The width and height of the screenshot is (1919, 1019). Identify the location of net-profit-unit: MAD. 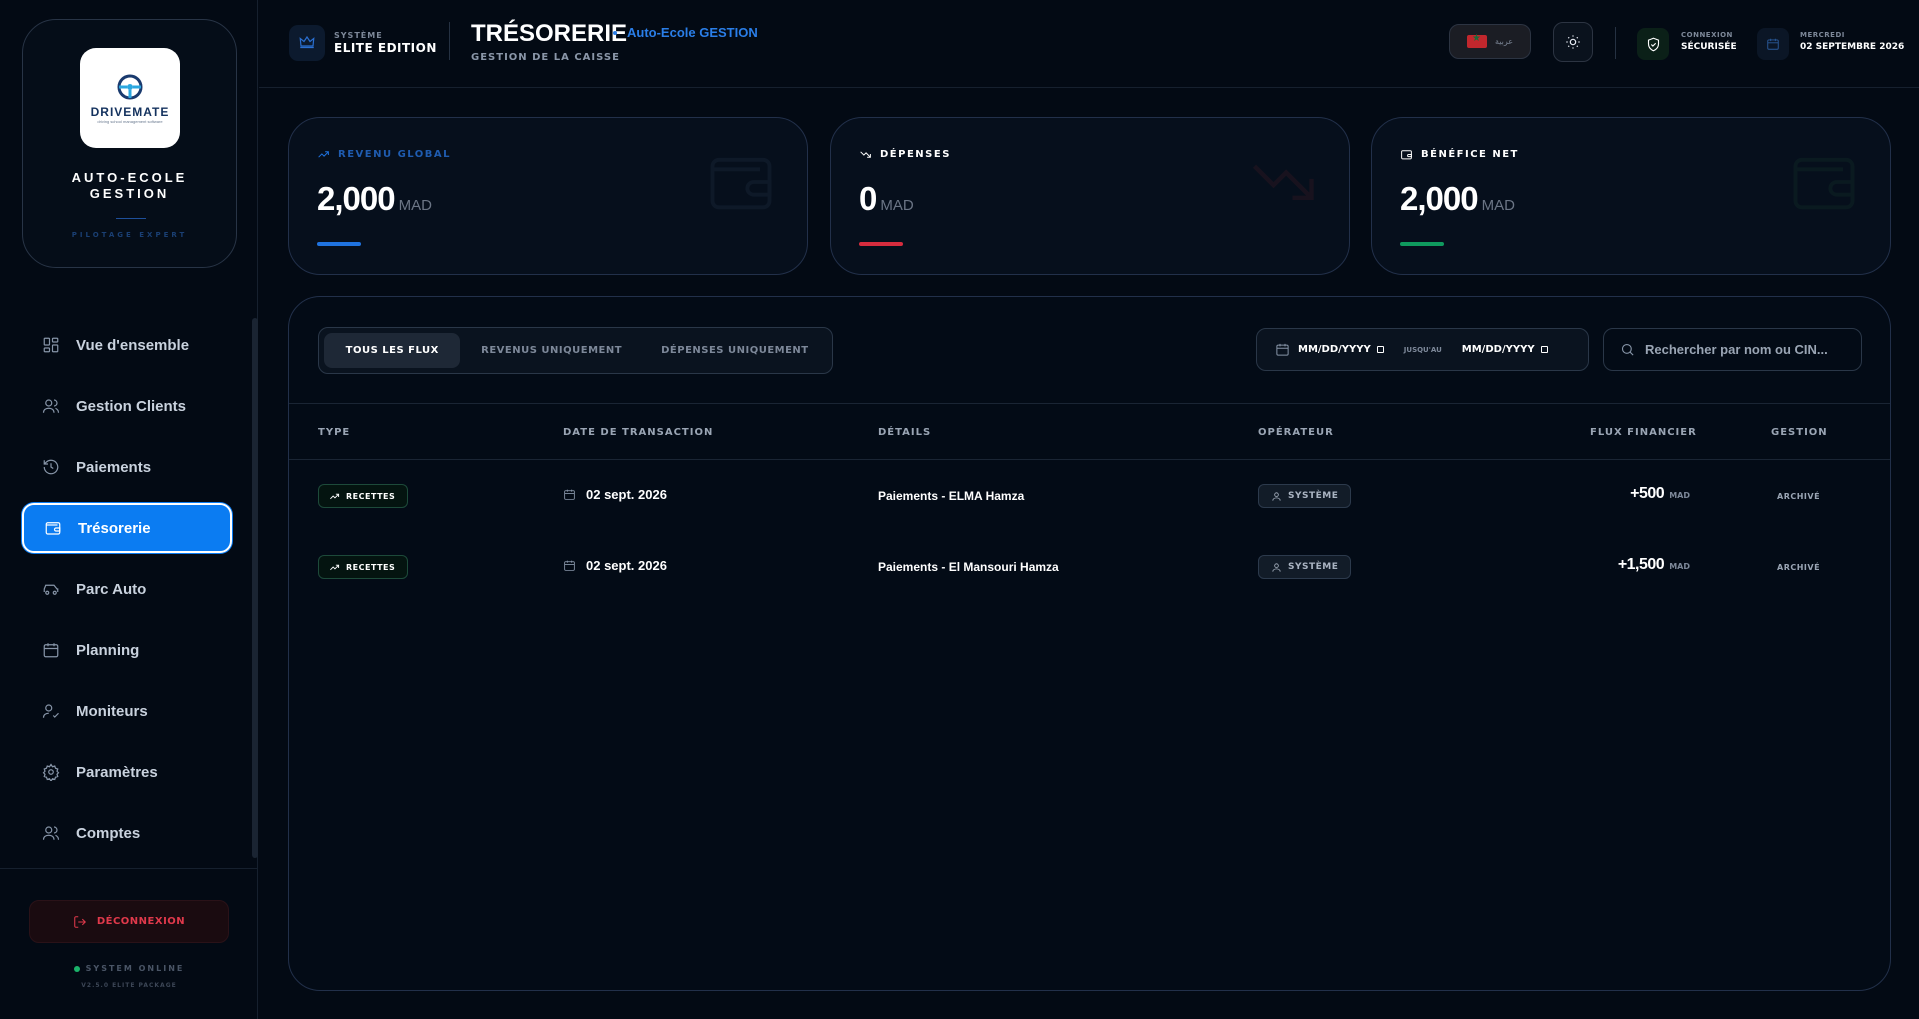
(1498, 205).